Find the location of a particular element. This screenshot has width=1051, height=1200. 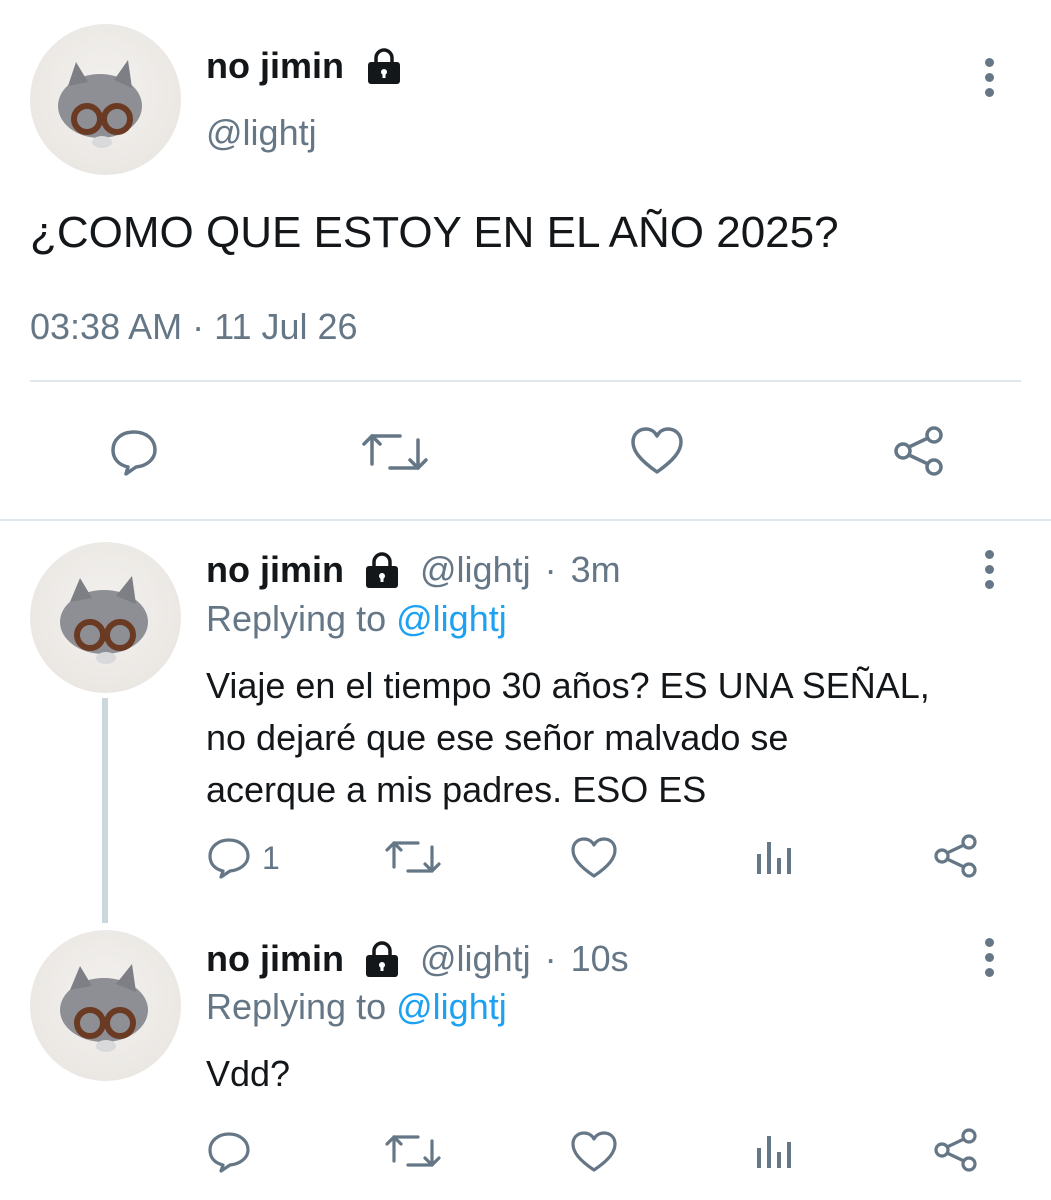

reply-action: 1 is located at coordinates (243, 858).